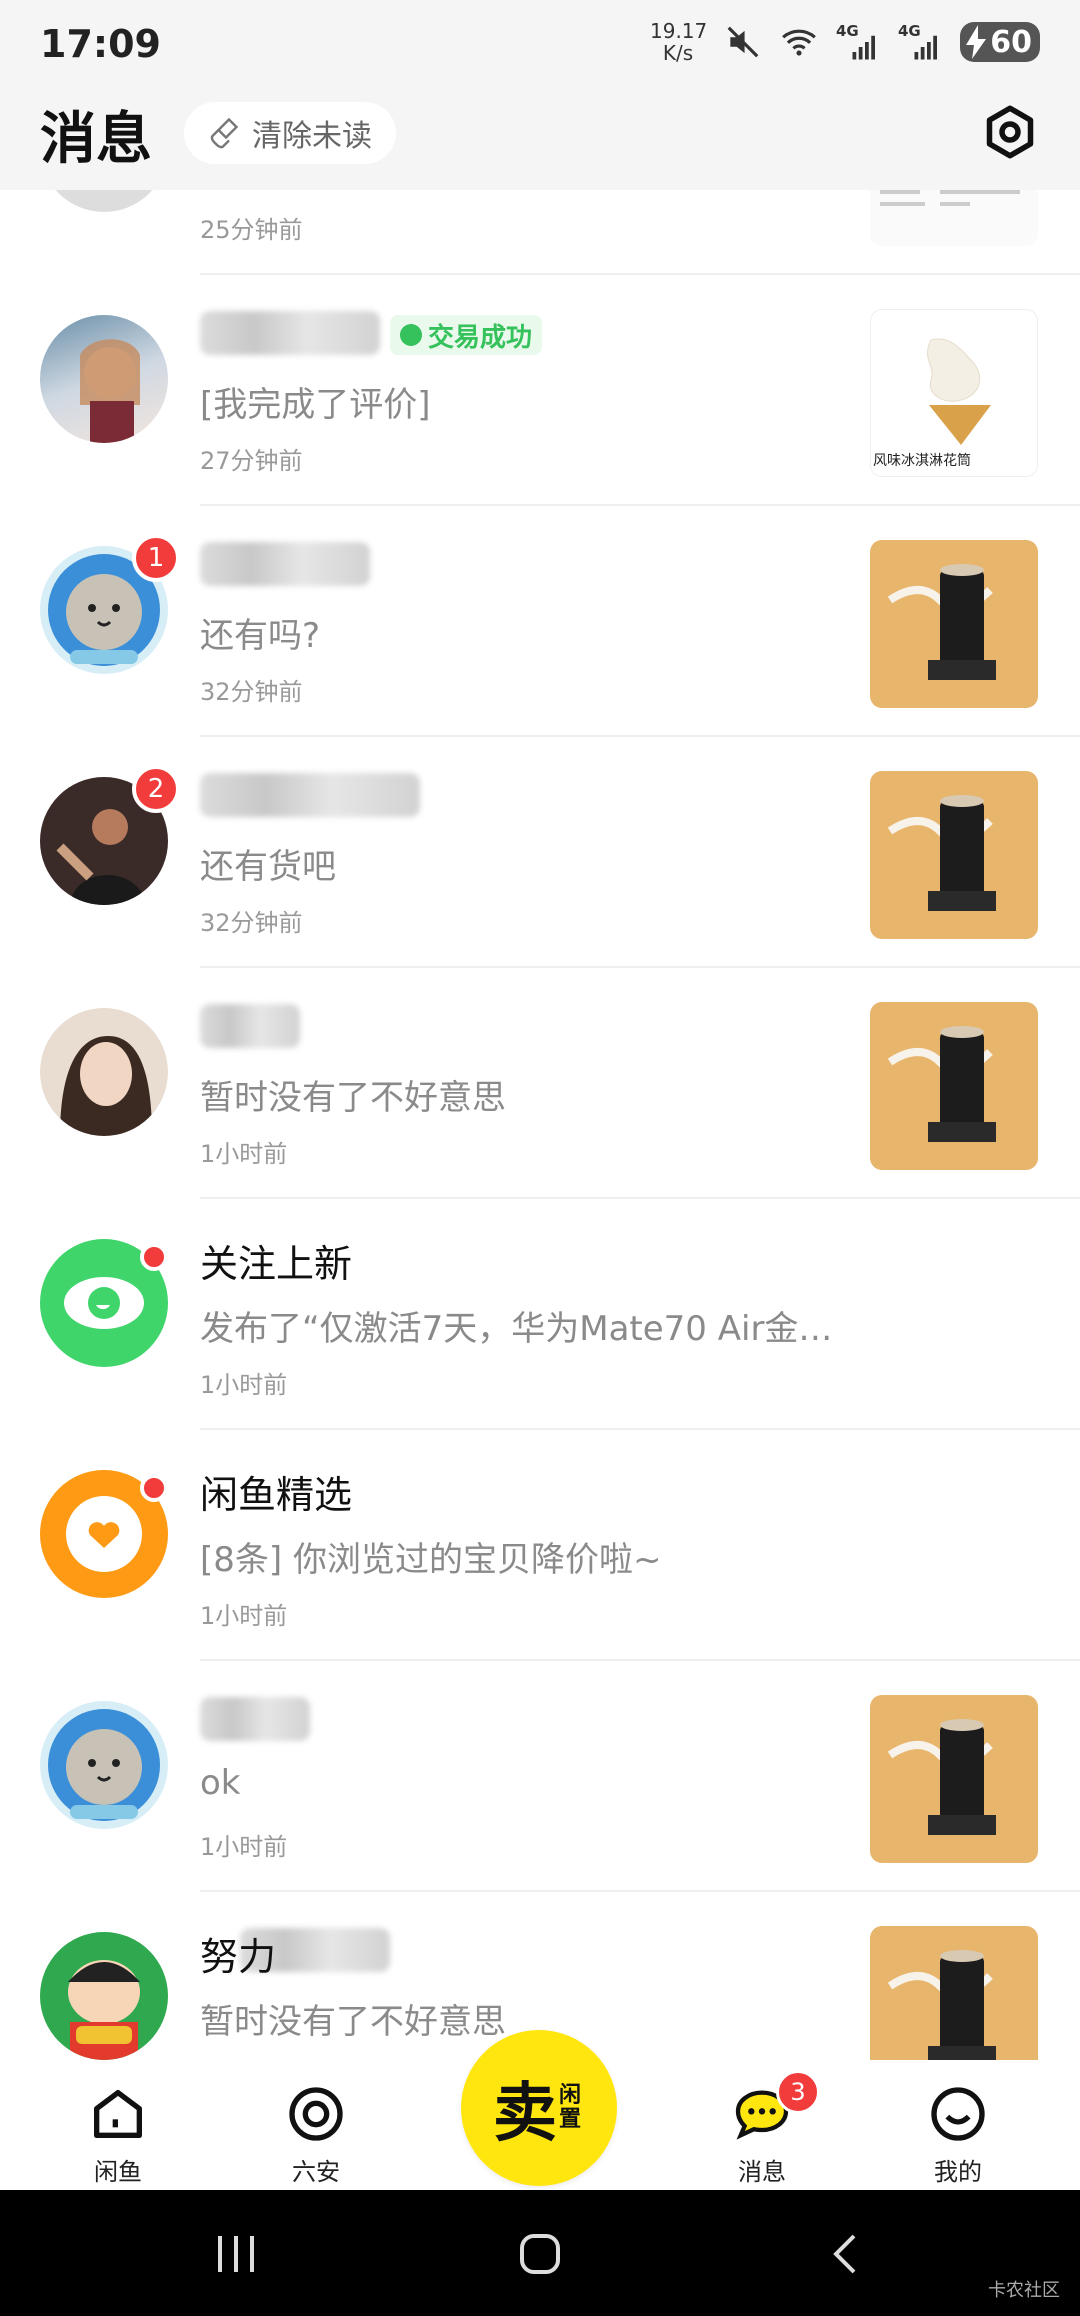 This screenshot has width=1080, height=2316. I want to click on network-speed-unit: K/s, so click(678, 53).